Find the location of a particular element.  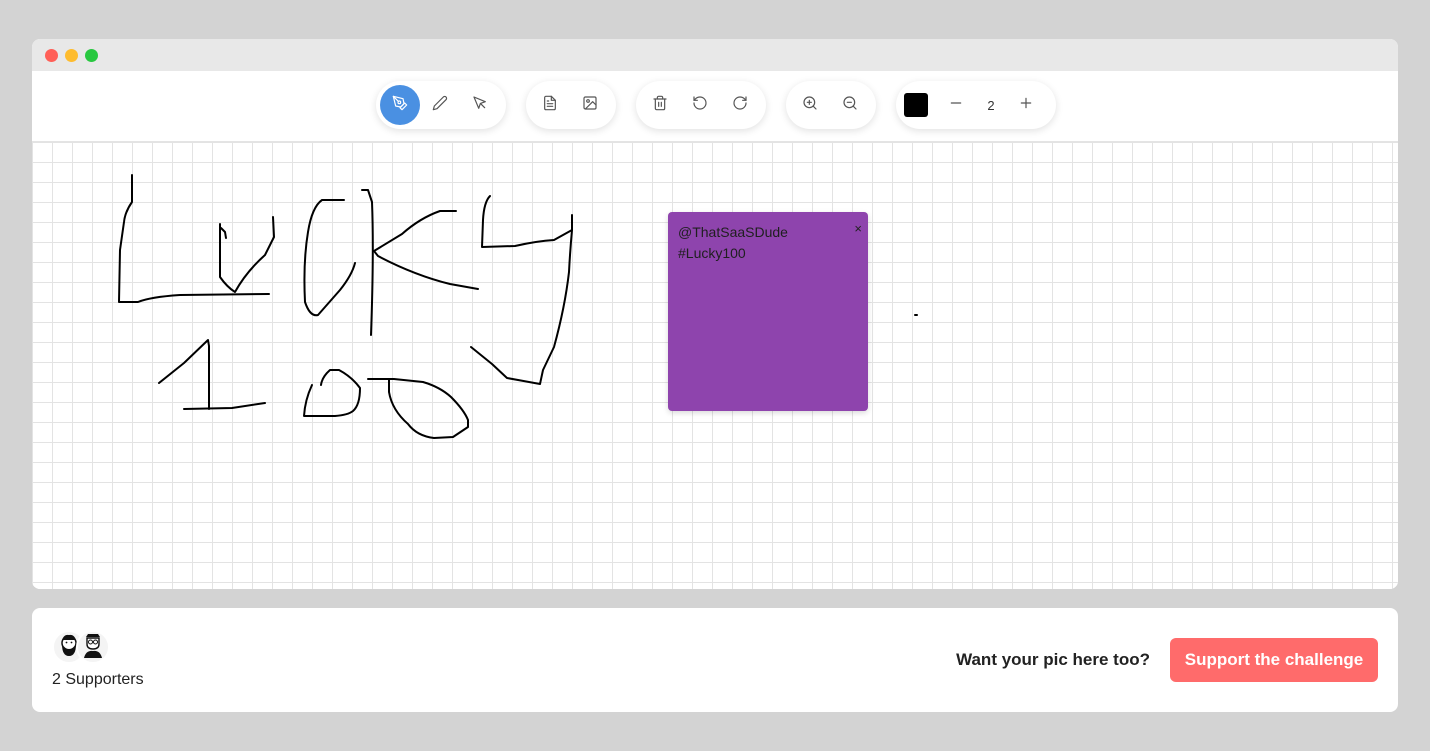

tool-group-insert is located at coordinates (571, 105).